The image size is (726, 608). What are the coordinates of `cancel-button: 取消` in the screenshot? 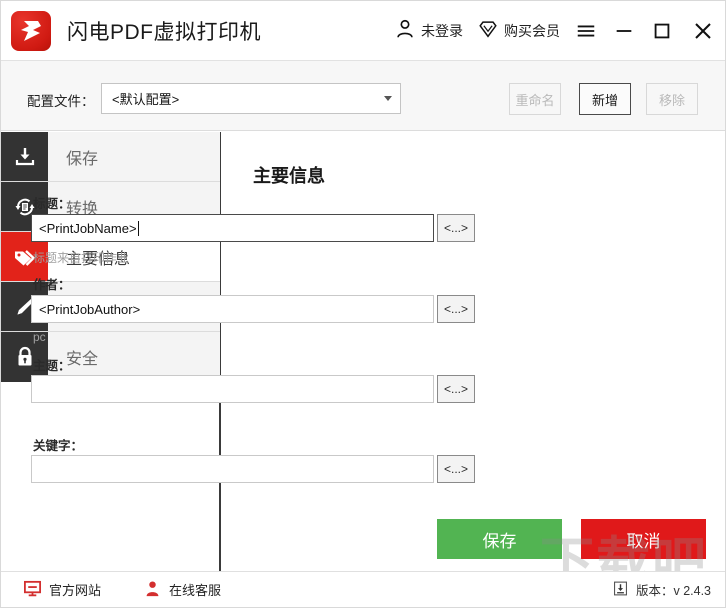 It's located at (643, 539).